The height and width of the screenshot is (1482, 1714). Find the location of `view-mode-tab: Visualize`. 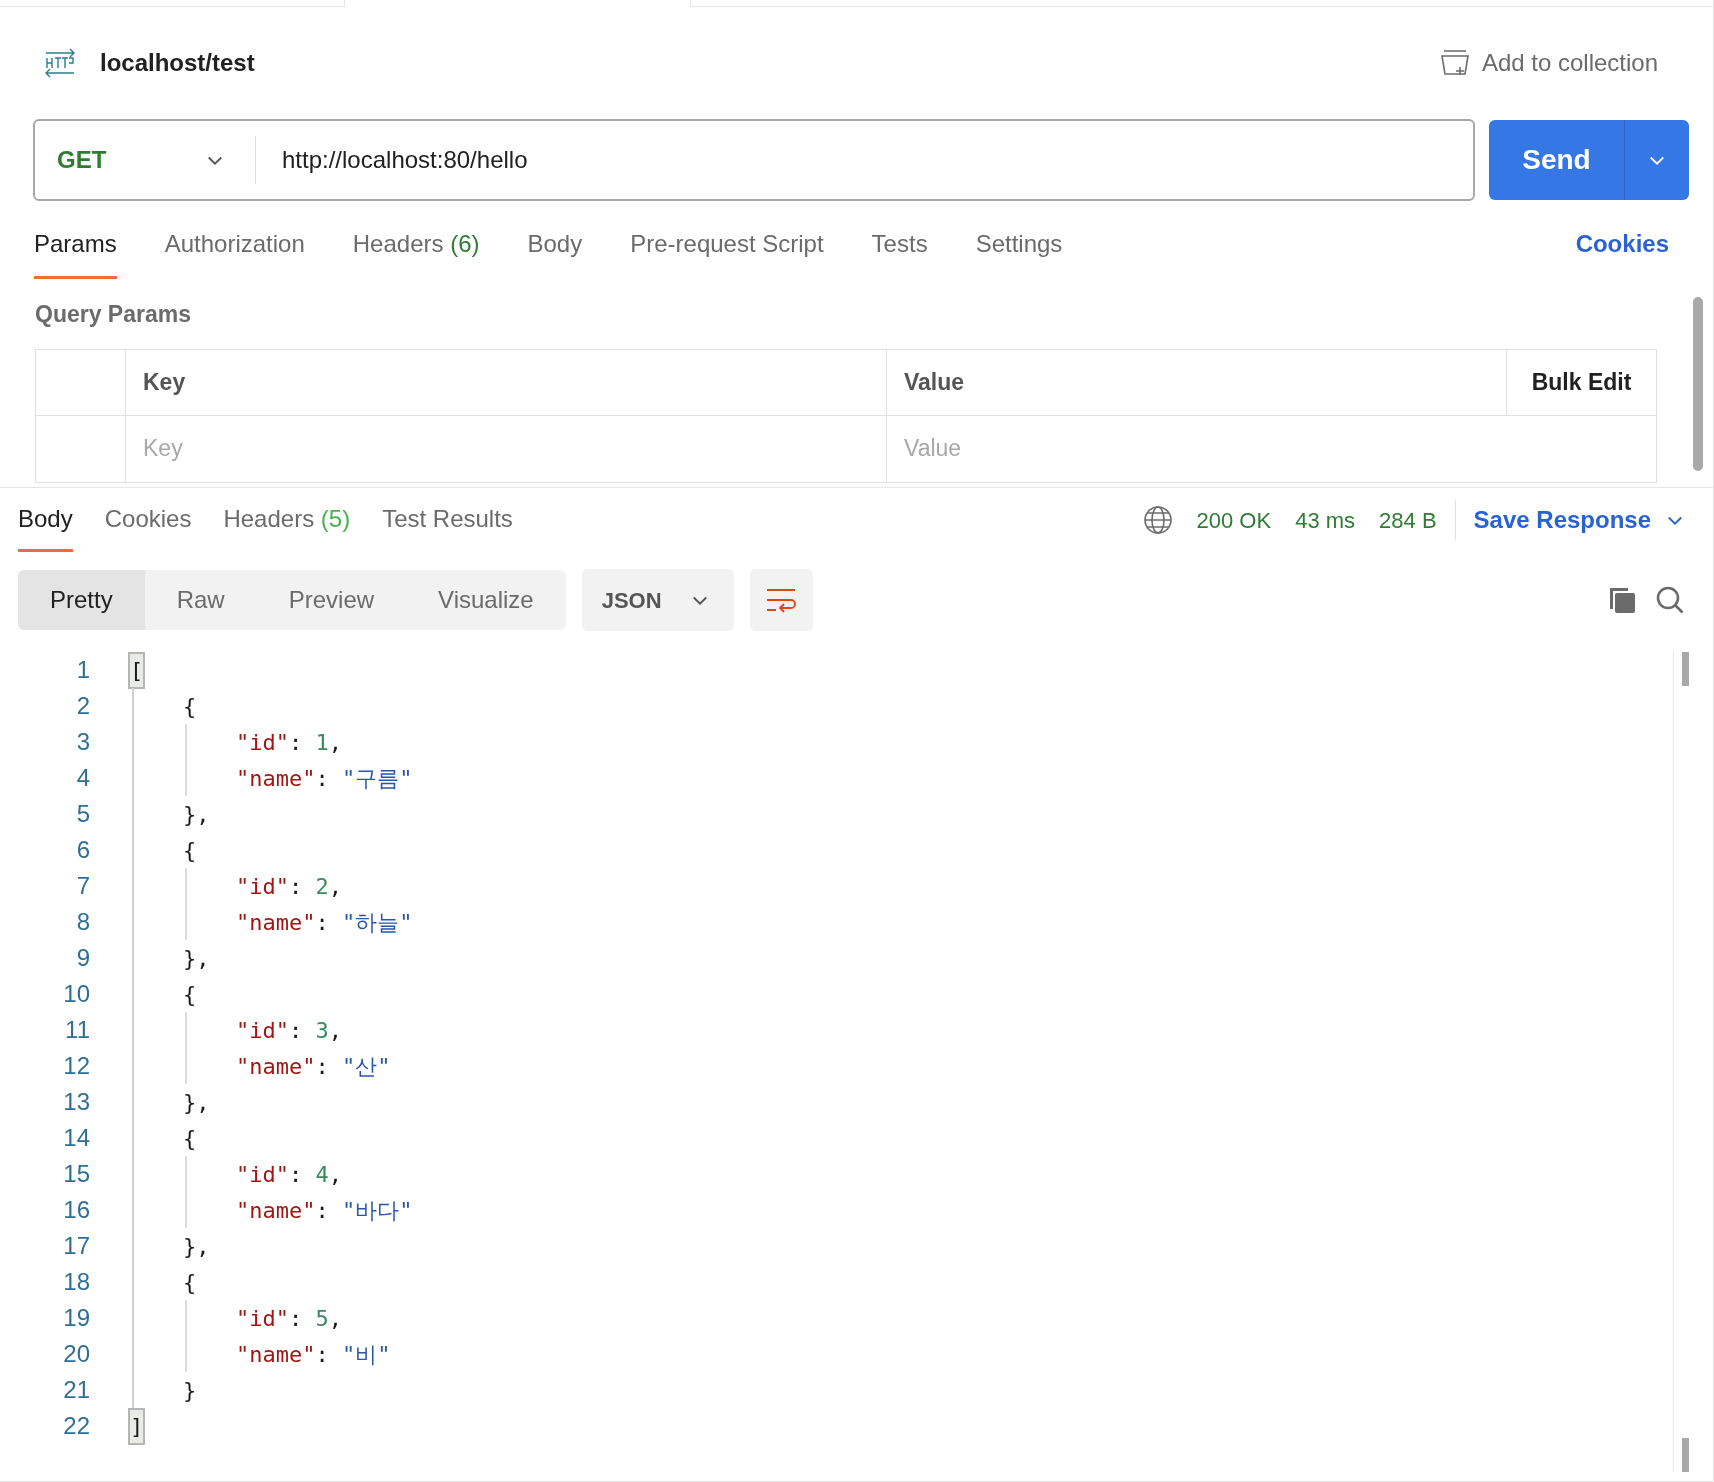

view-mode-tab: Visualize is located at coordinates (486, 600).